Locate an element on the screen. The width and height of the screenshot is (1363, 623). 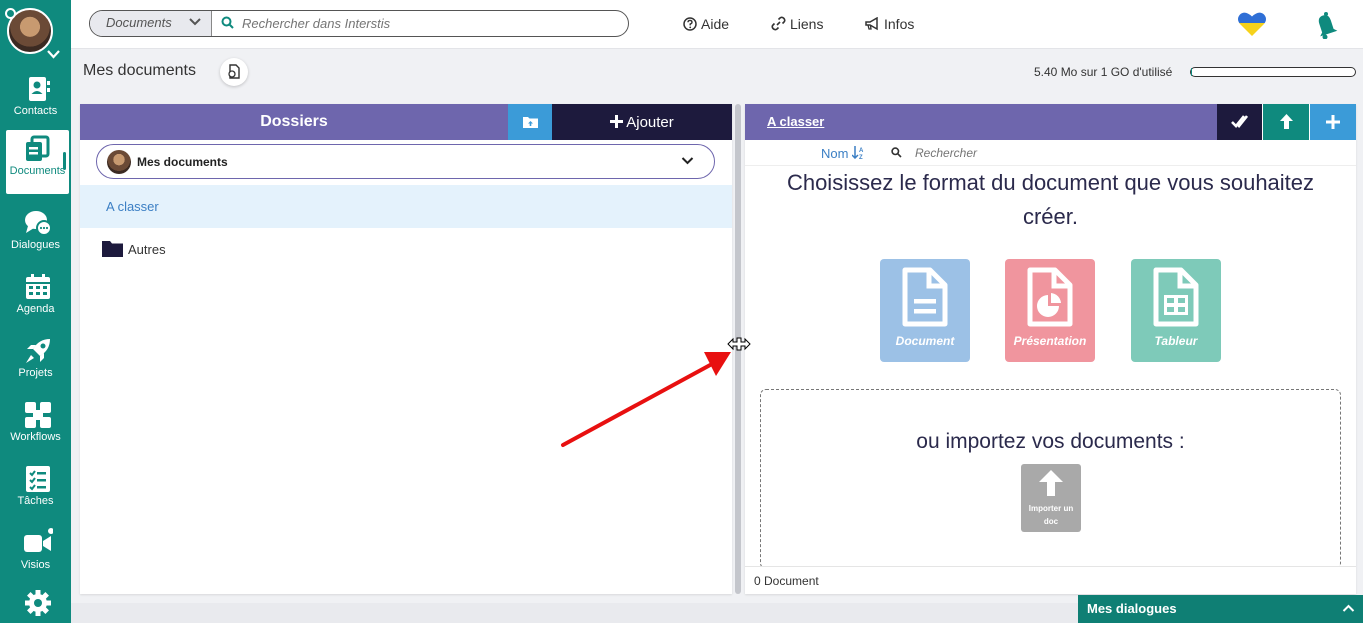
create-presentation-button: Présentation is located at coordinates (1050, 310).